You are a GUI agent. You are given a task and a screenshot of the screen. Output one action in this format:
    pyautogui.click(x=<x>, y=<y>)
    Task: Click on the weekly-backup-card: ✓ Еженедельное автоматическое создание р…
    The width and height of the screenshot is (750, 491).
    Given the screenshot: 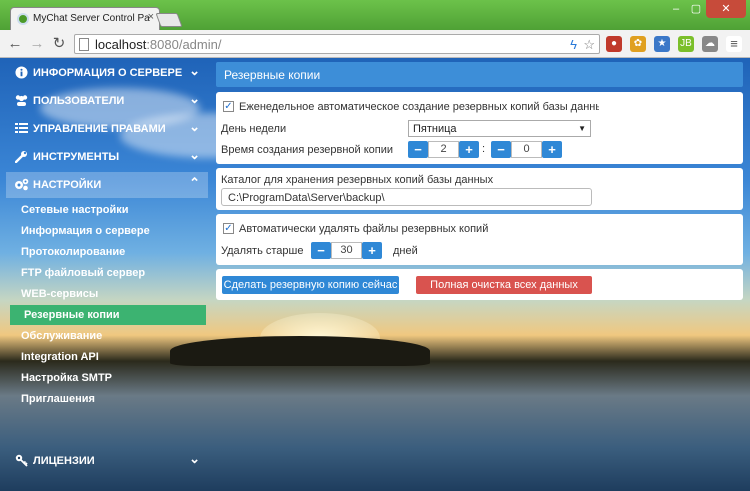 What is the action you would take?
    pyautogui.click(x=479, y=128)
    